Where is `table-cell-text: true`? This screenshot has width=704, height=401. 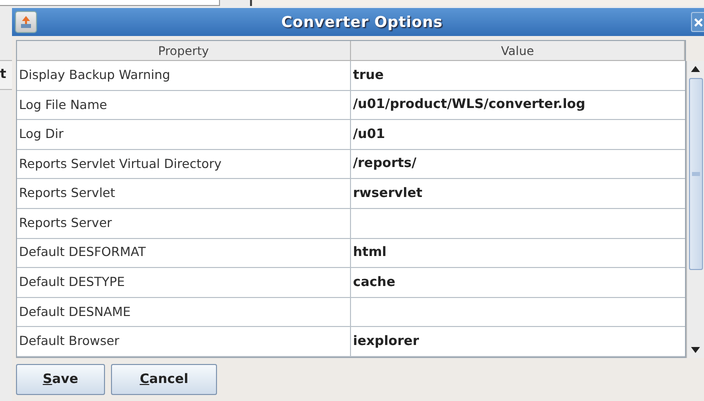
table-cell-text: true is located at coordinates (368, 75).